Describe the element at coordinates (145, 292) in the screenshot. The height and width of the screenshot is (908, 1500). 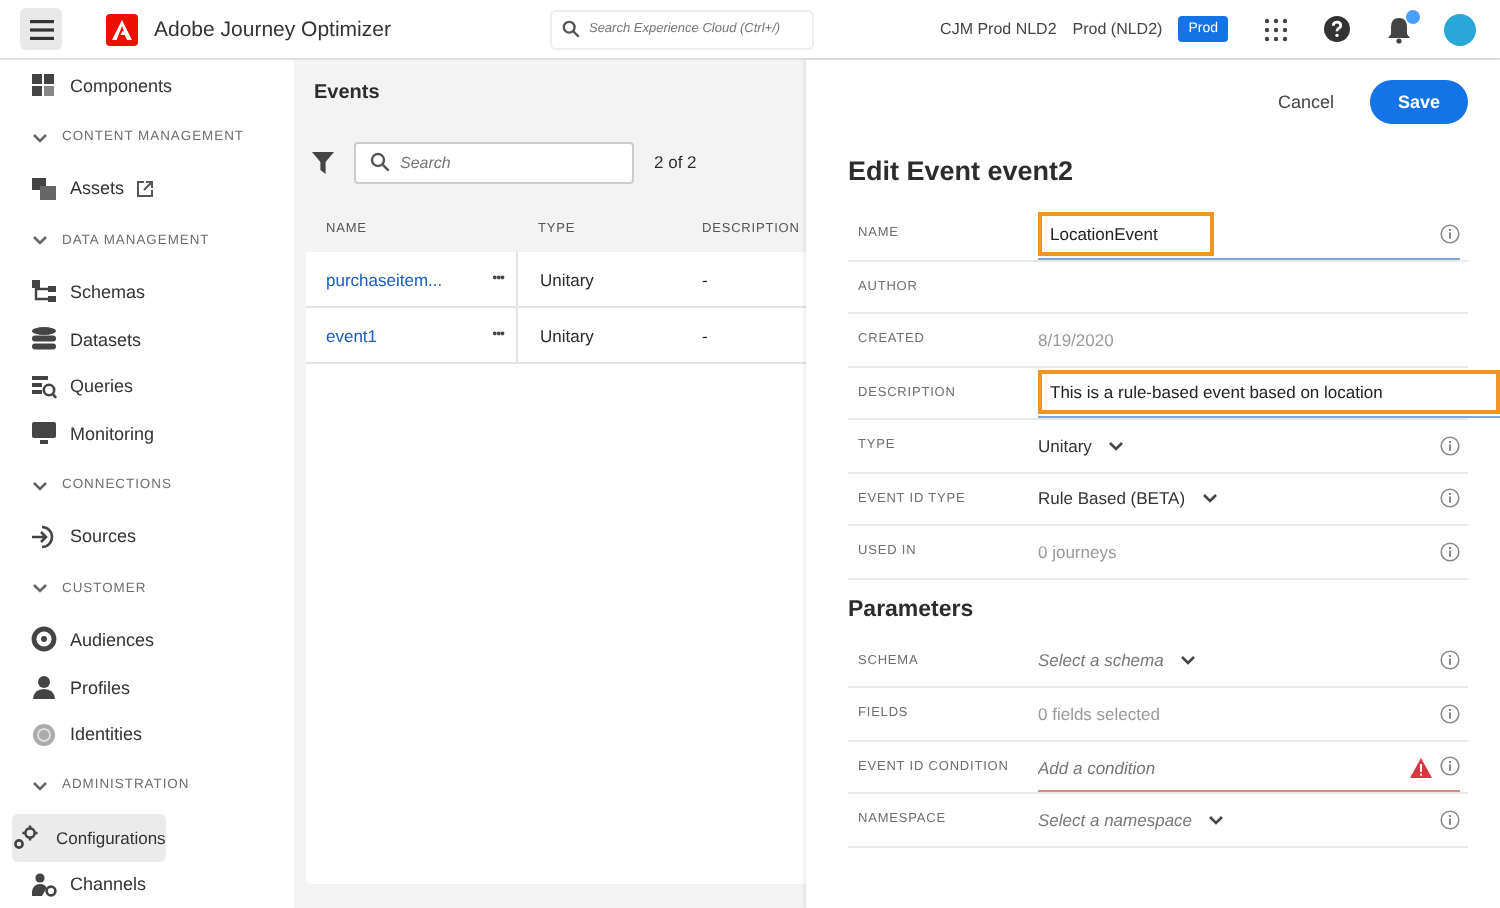
I see `nav-item: Schemas` at that location.